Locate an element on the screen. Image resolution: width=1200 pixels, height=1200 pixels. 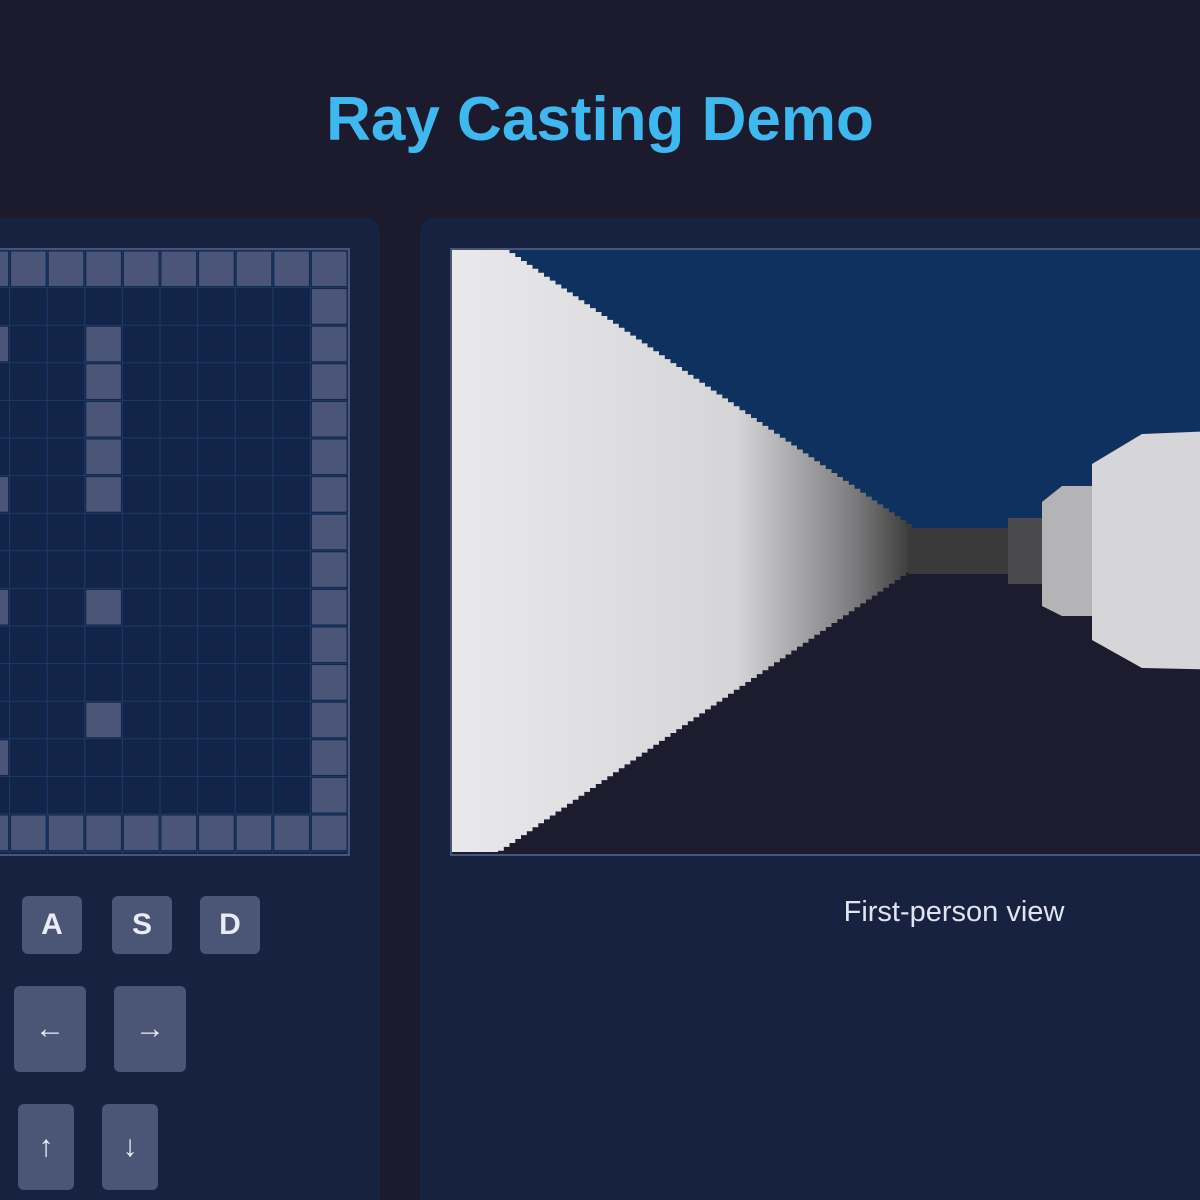
top-down-map is located at coordinates (175, 552).